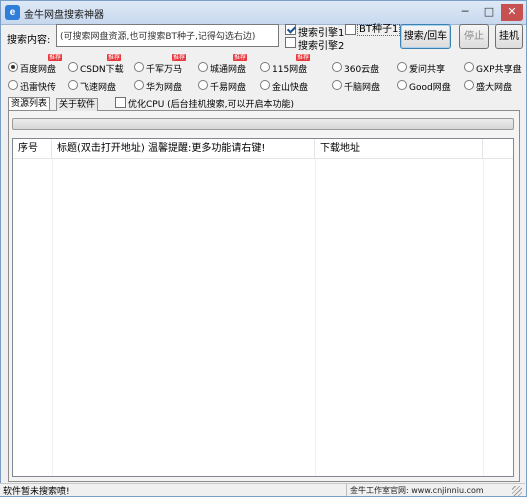  What do you see at coordinates (474, 36) in the screenshot?
I see `stop-button: 停止` at bounding box center [474, 36].